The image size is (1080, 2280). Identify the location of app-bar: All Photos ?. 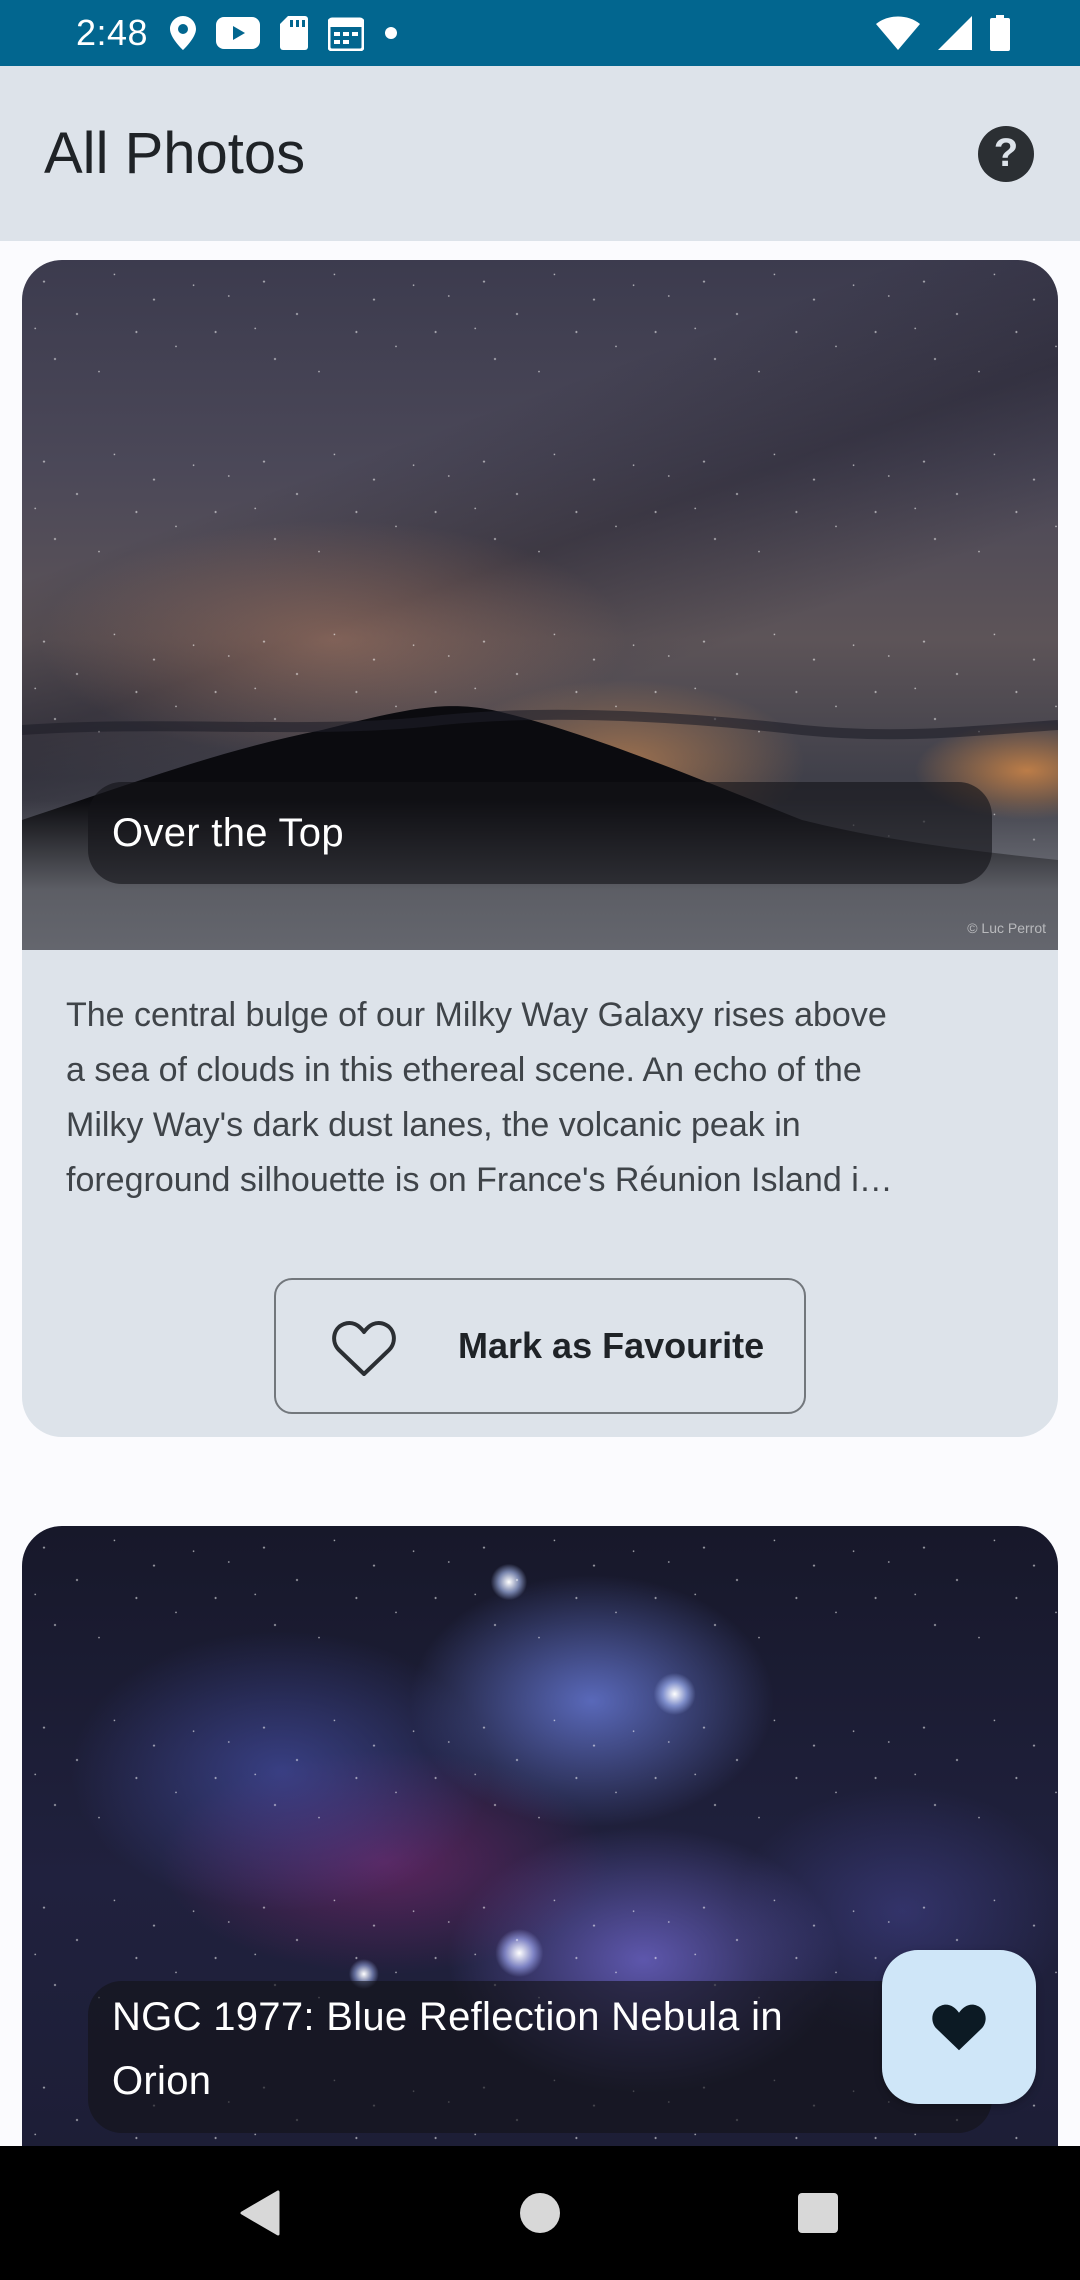
(540, 153).